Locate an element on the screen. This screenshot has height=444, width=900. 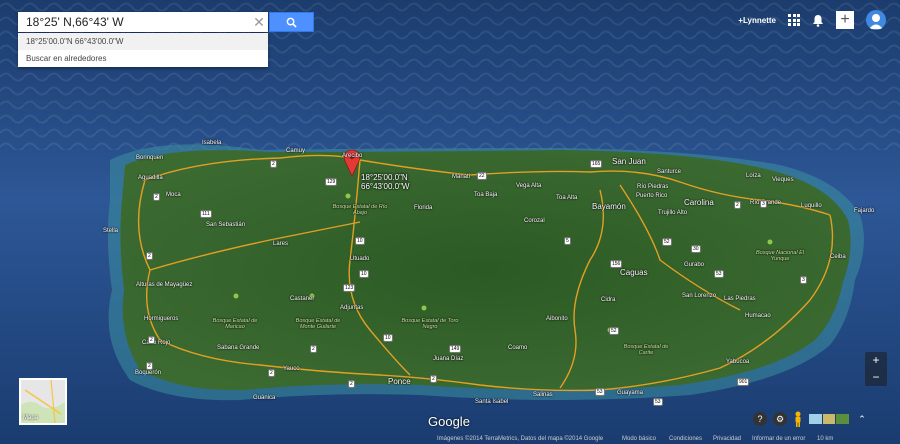
terms-link: Condiciones is located at coordinates (685, 439).